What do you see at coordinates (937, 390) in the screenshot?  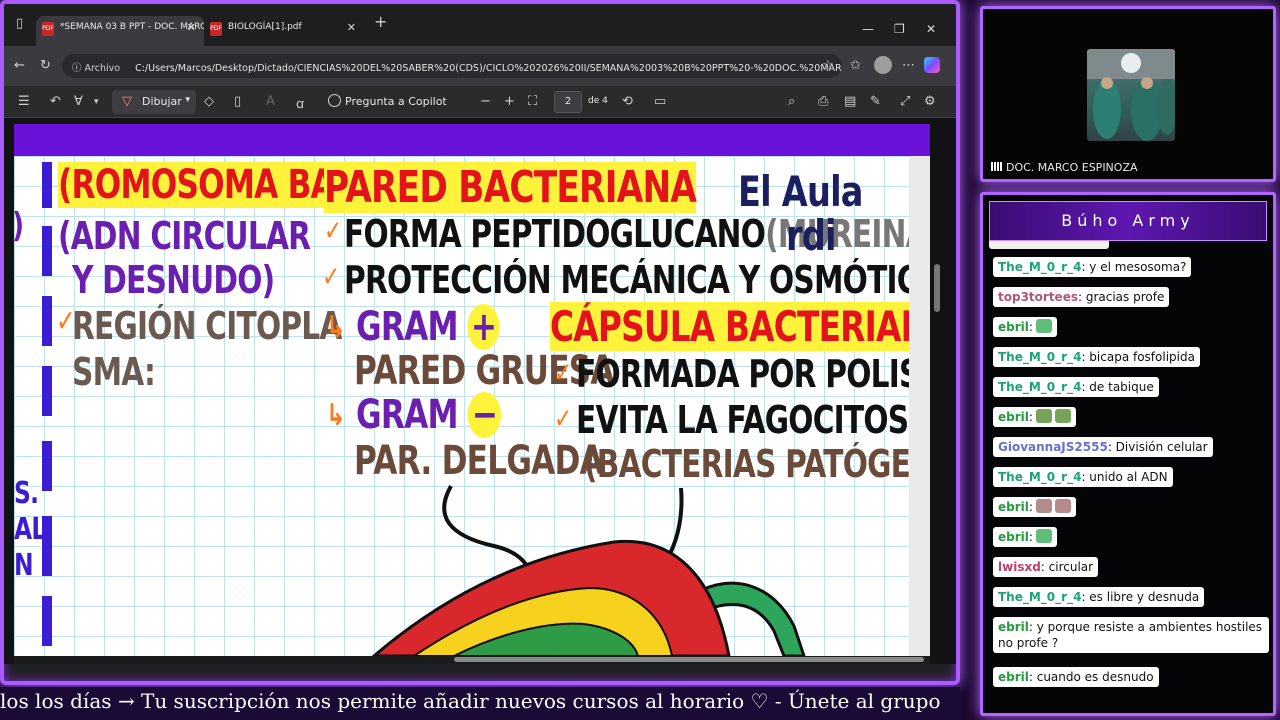 I see `vertical-scrollbar` at bounding box center [937, 390].